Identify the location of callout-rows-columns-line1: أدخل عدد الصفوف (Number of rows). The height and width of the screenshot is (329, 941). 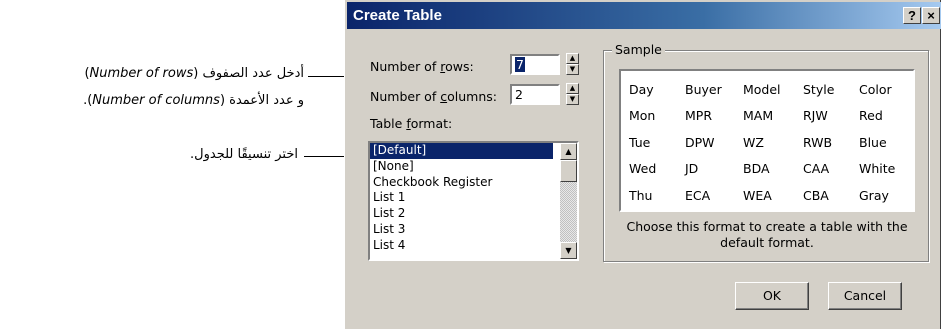
(194, 73).